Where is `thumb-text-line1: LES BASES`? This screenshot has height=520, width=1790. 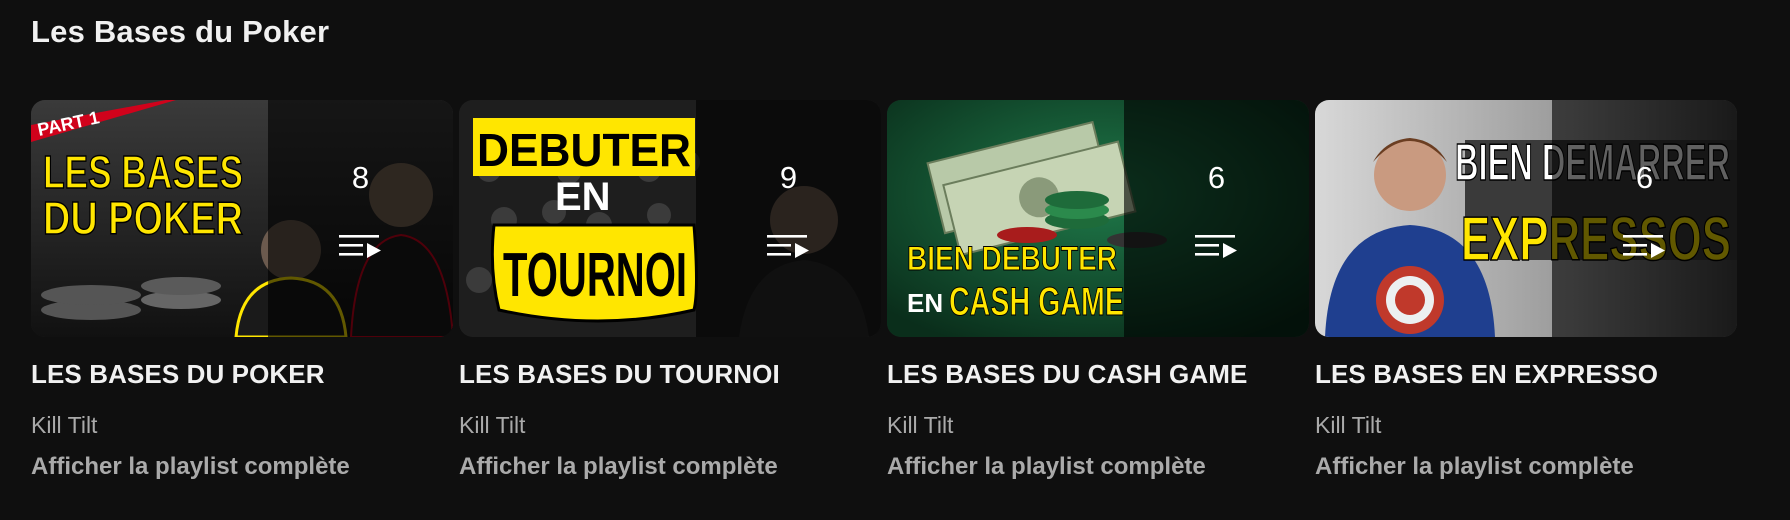
thumb-text-line1: LES BASES is located at coordinates (143, 172).